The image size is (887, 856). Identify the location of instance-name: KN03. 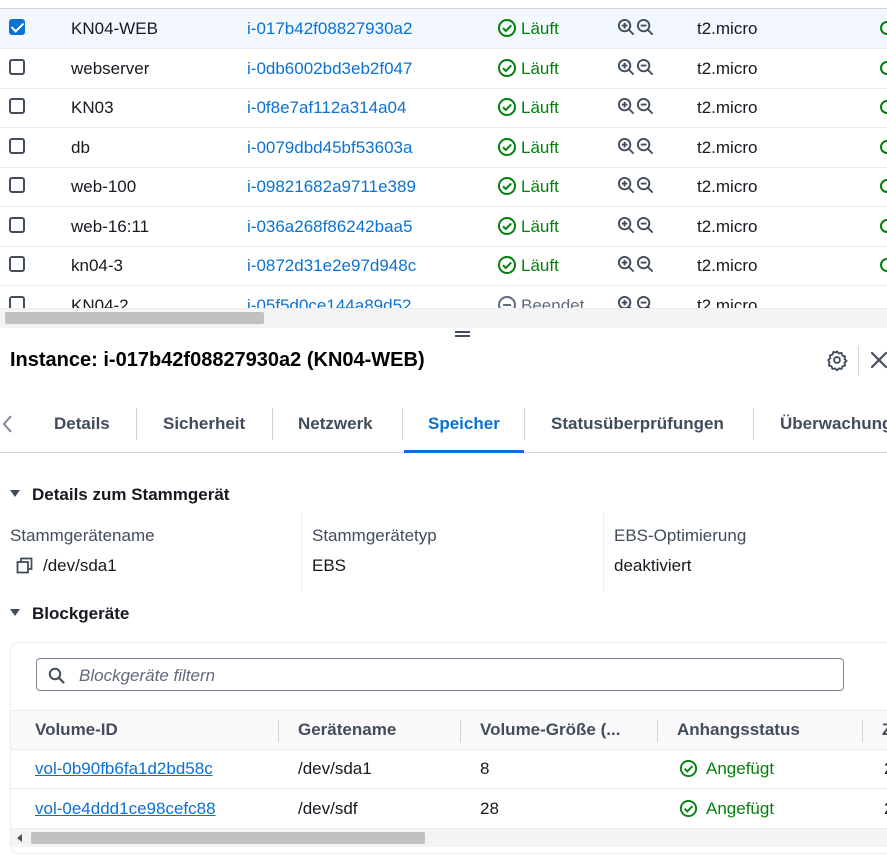
(92, 107).